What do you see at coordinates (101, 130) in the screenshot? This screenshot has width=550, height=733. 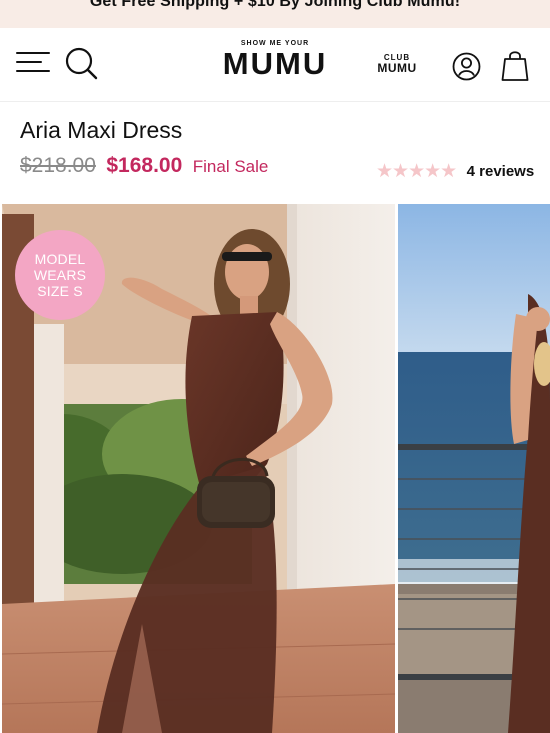 I see `product-title: Aria Maxi Dress` at bounding box center [101, 130].